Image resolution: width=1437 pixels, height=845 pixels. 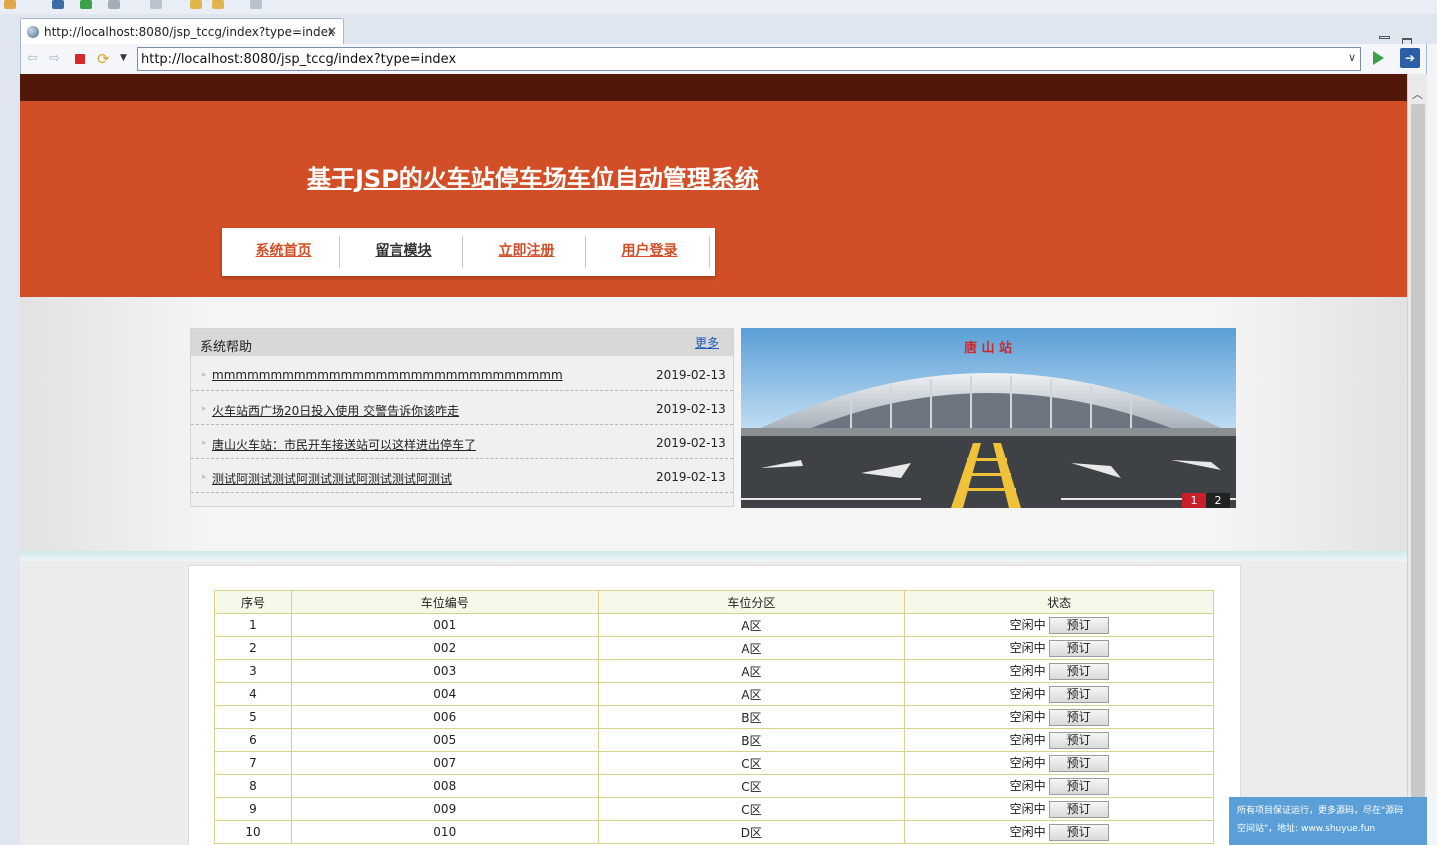 What do you see at coordinates (1417, 94) in the screenshot?
I see `chevron-up-icon: ︿` at bounding box center [1417, 94].